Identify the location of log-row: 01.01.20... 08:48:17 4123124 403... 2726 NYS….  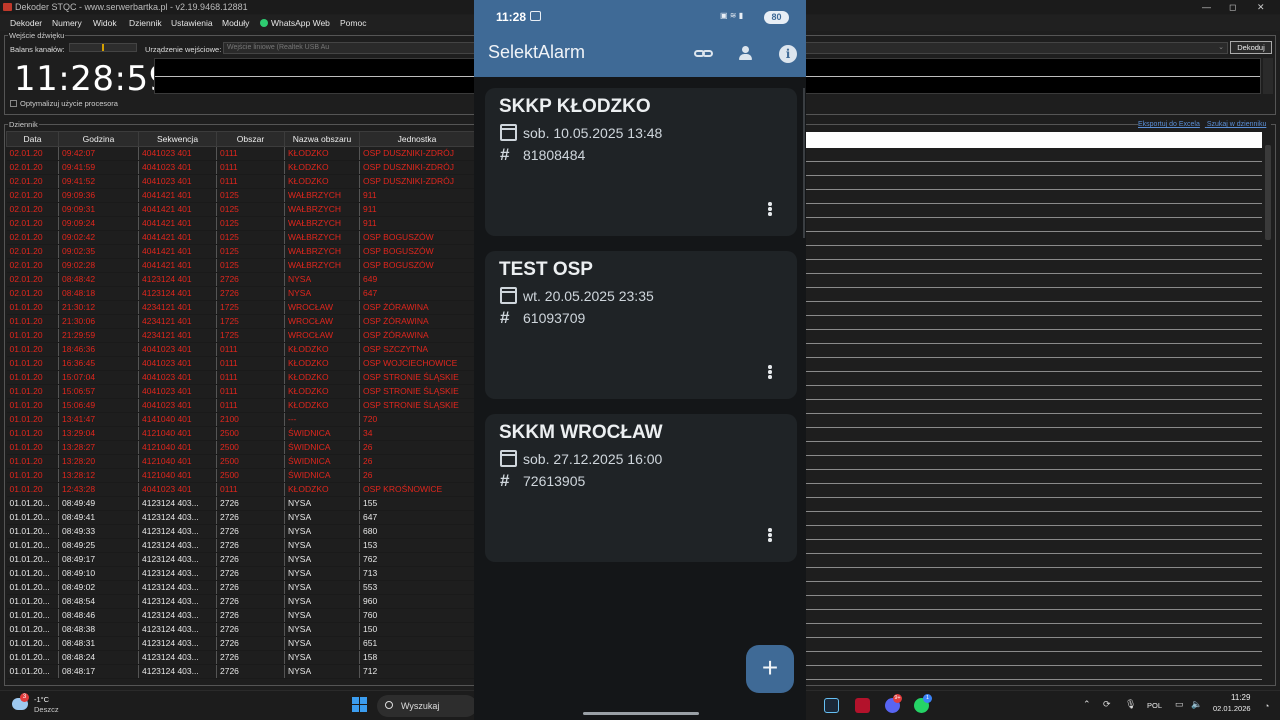
(240, 671).